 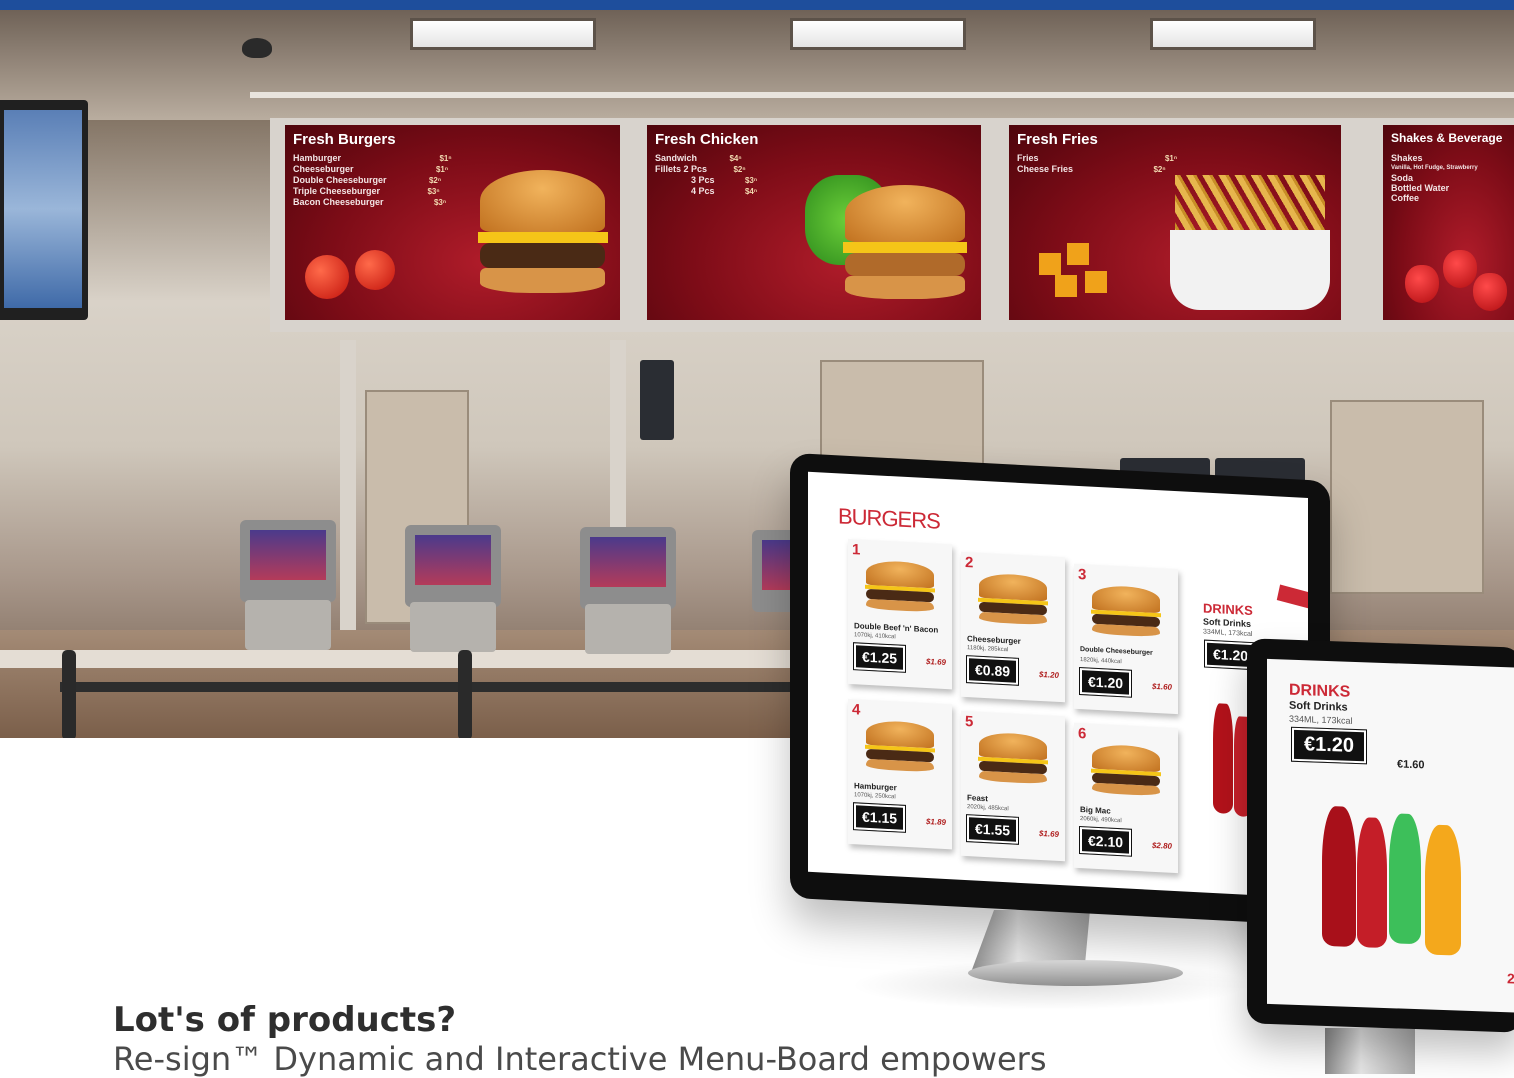 What do you see at coordinates (1407, 497) in the screenshot?
I see `kitchen-shelf` at bounding box center [1407, 497].